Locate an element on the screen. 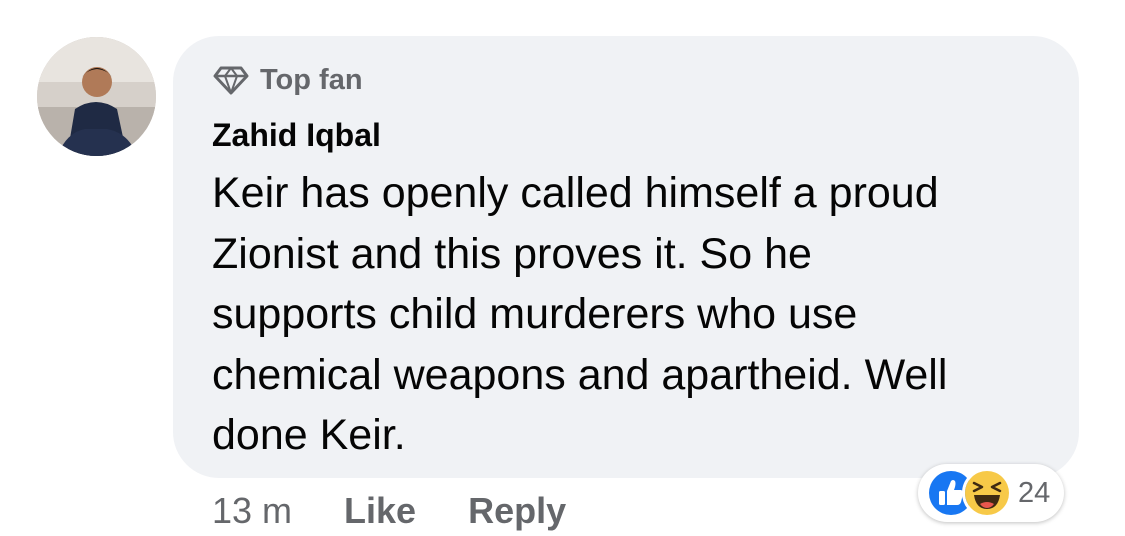 This screenshot has width=1125, height=536. reply-button: Reply is located at coordinates (517, 511).